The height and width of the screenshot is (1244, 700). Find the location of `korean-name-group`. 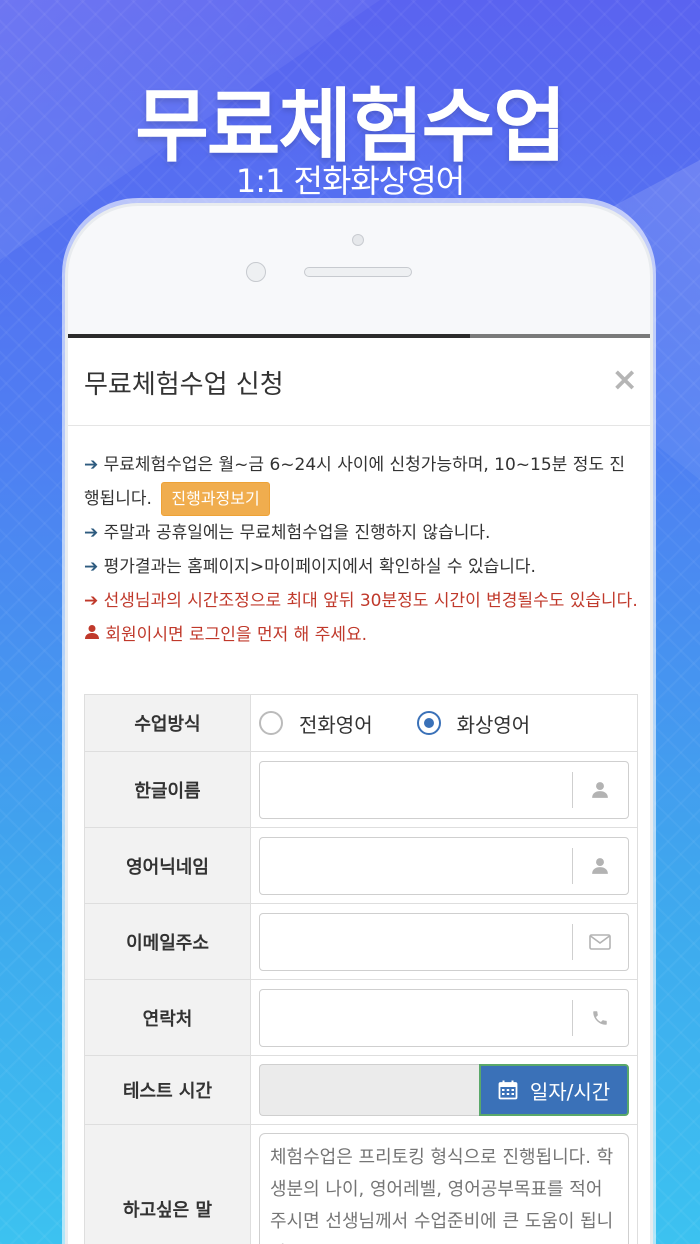

korean-name-group is located at coordinates (444, 789).